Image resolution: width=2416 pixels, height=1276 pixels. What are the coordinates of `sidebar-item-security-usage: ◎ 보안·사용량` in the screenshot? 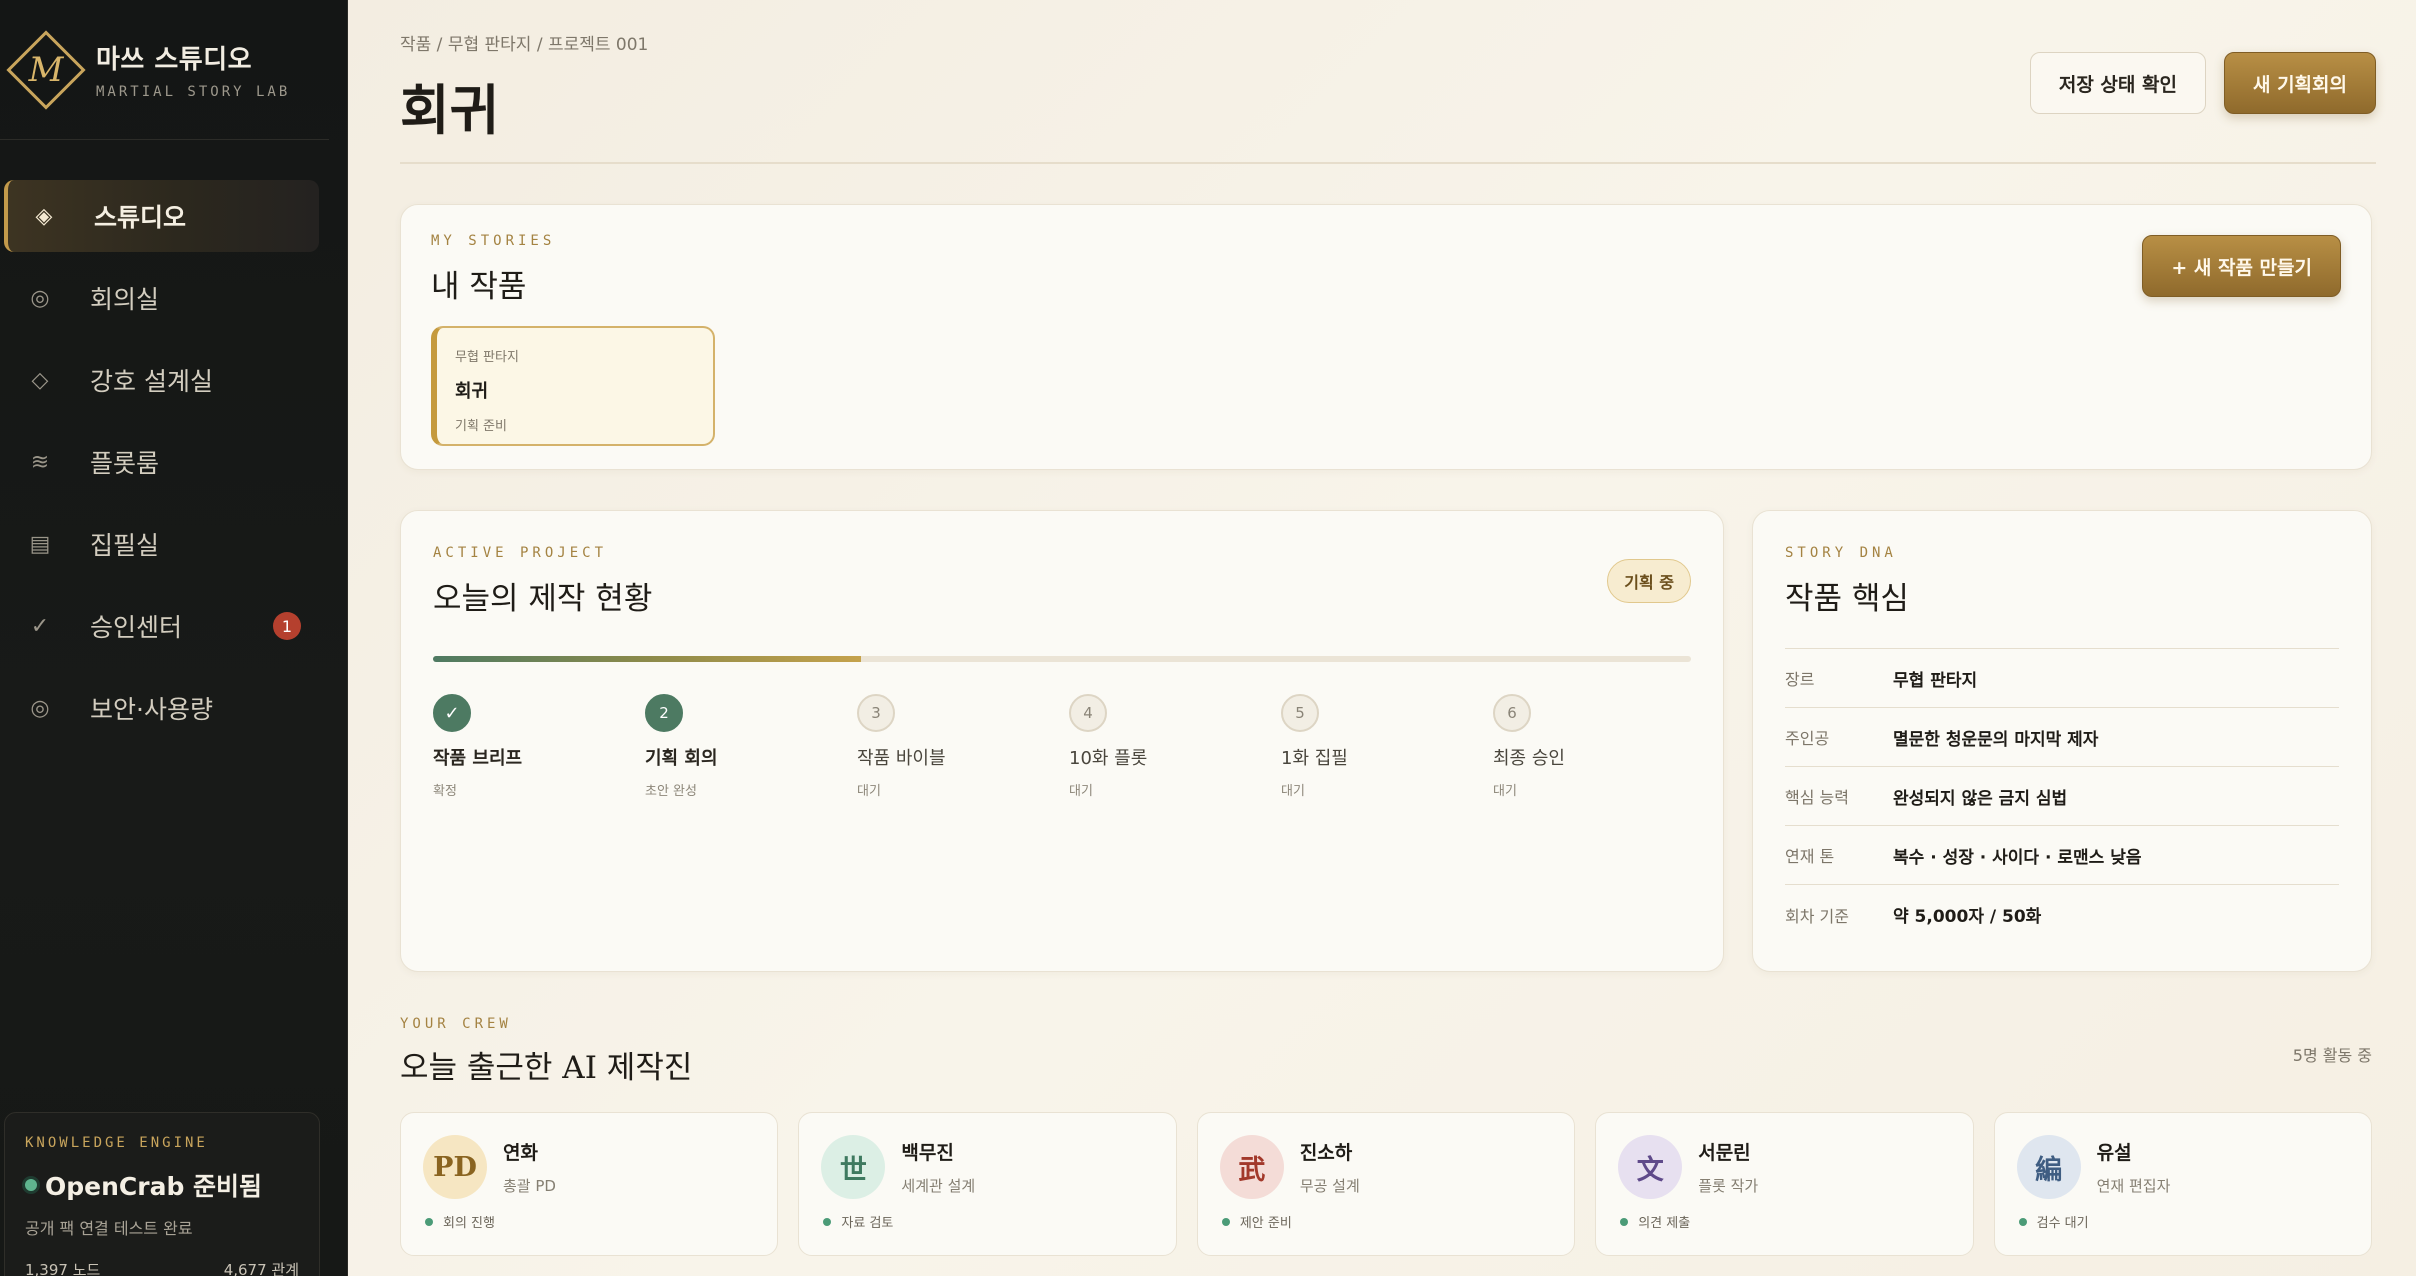 It's located at (161, 708).